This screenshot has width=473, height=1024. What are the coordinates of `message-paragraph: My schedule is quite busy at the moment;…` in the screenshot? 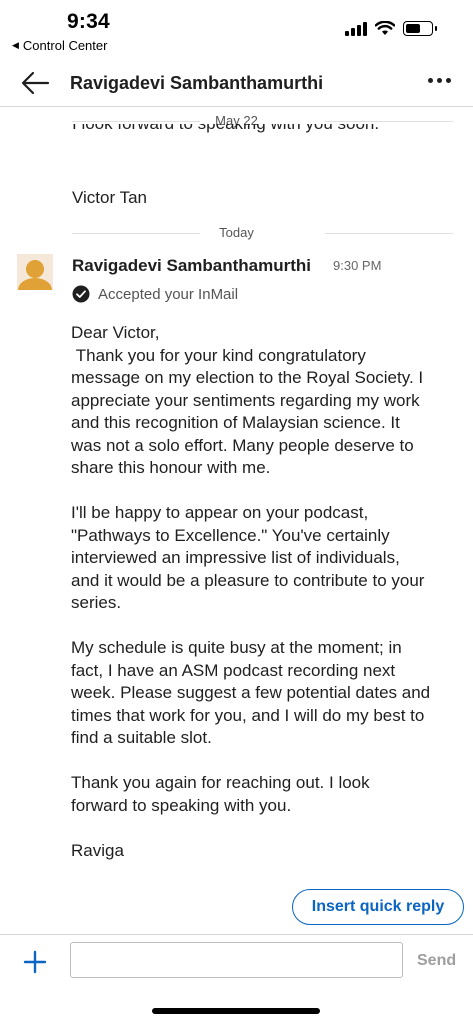 It's located at (253, 692).